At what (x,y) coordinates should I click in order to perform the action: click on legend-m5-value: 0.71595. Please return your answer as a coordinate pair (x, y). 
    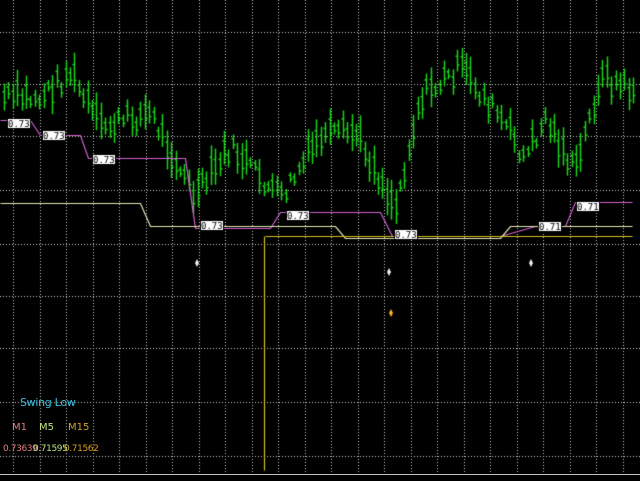
    Looking at the image, I should click on (50, 449).